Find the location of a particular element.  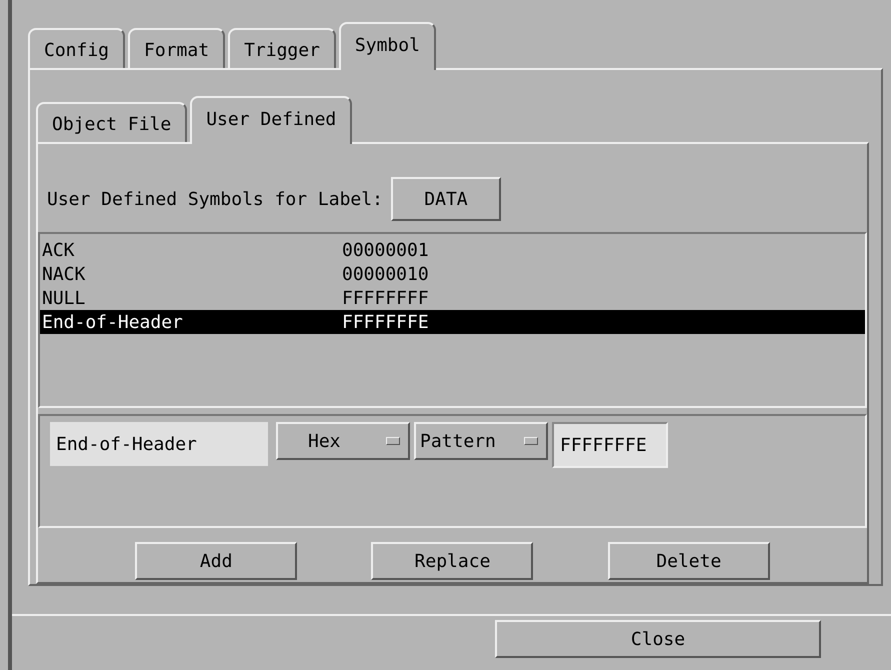

tab: User Defined is located at coordinates (271, 120).